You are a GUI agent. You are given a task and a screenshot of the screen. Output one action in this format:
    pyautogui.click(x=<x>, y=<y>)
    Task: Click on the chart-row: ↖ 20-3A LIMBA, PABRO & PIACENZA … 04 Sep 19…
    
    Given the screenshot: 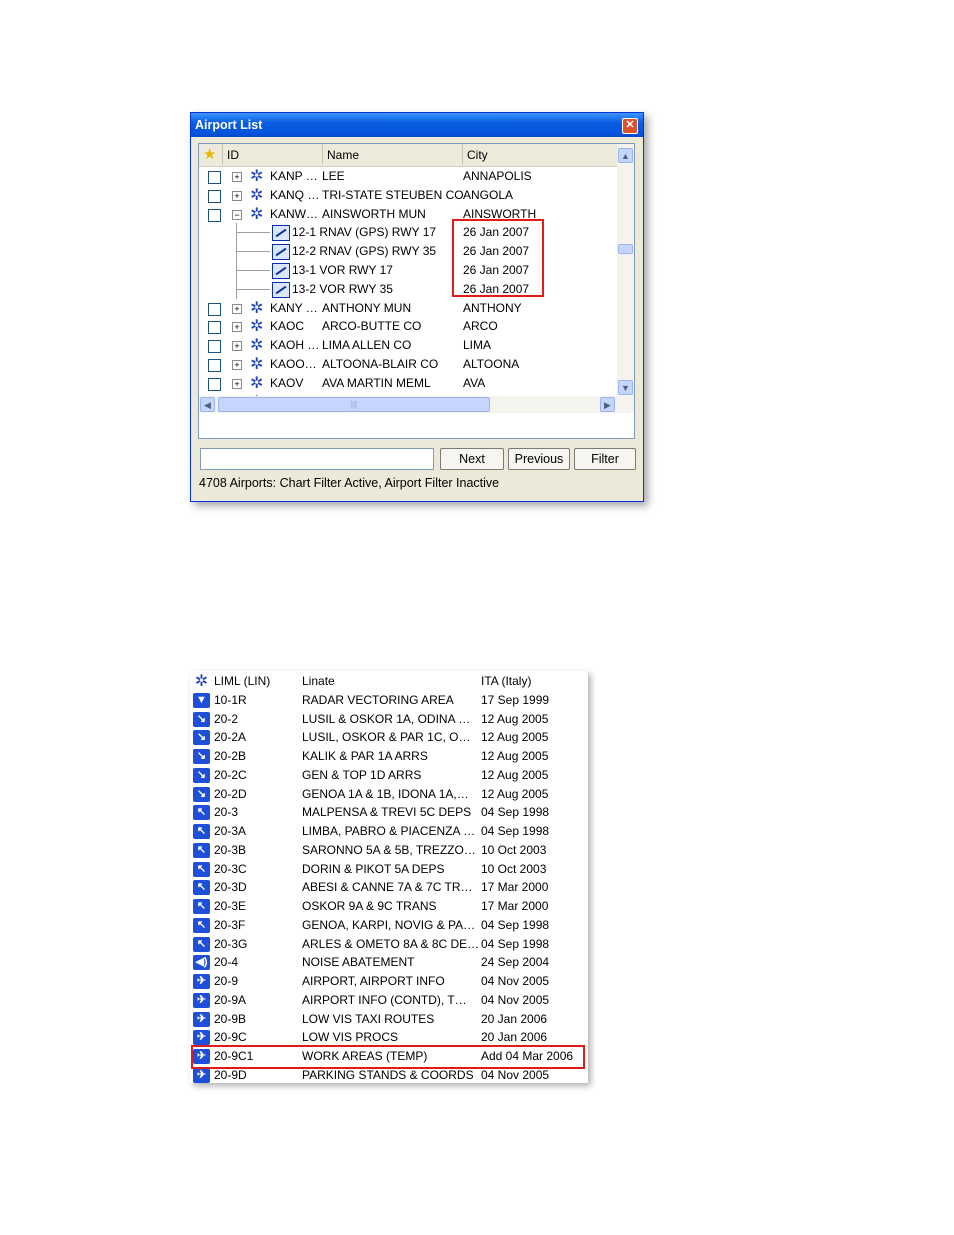 What is the action you would take?
    pyautogui.click(x=389, y=831)
    